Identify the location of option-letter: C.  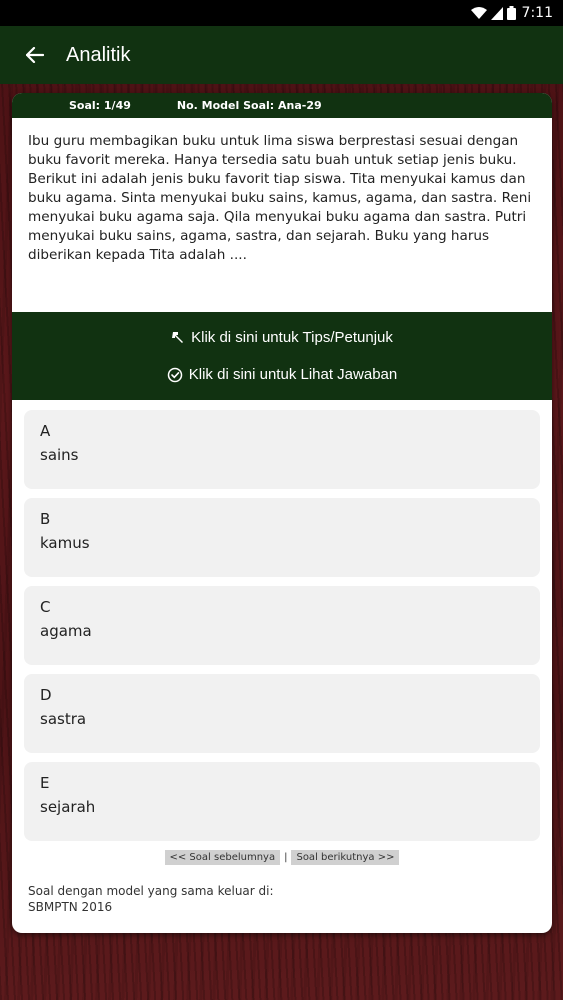
(45, 607).